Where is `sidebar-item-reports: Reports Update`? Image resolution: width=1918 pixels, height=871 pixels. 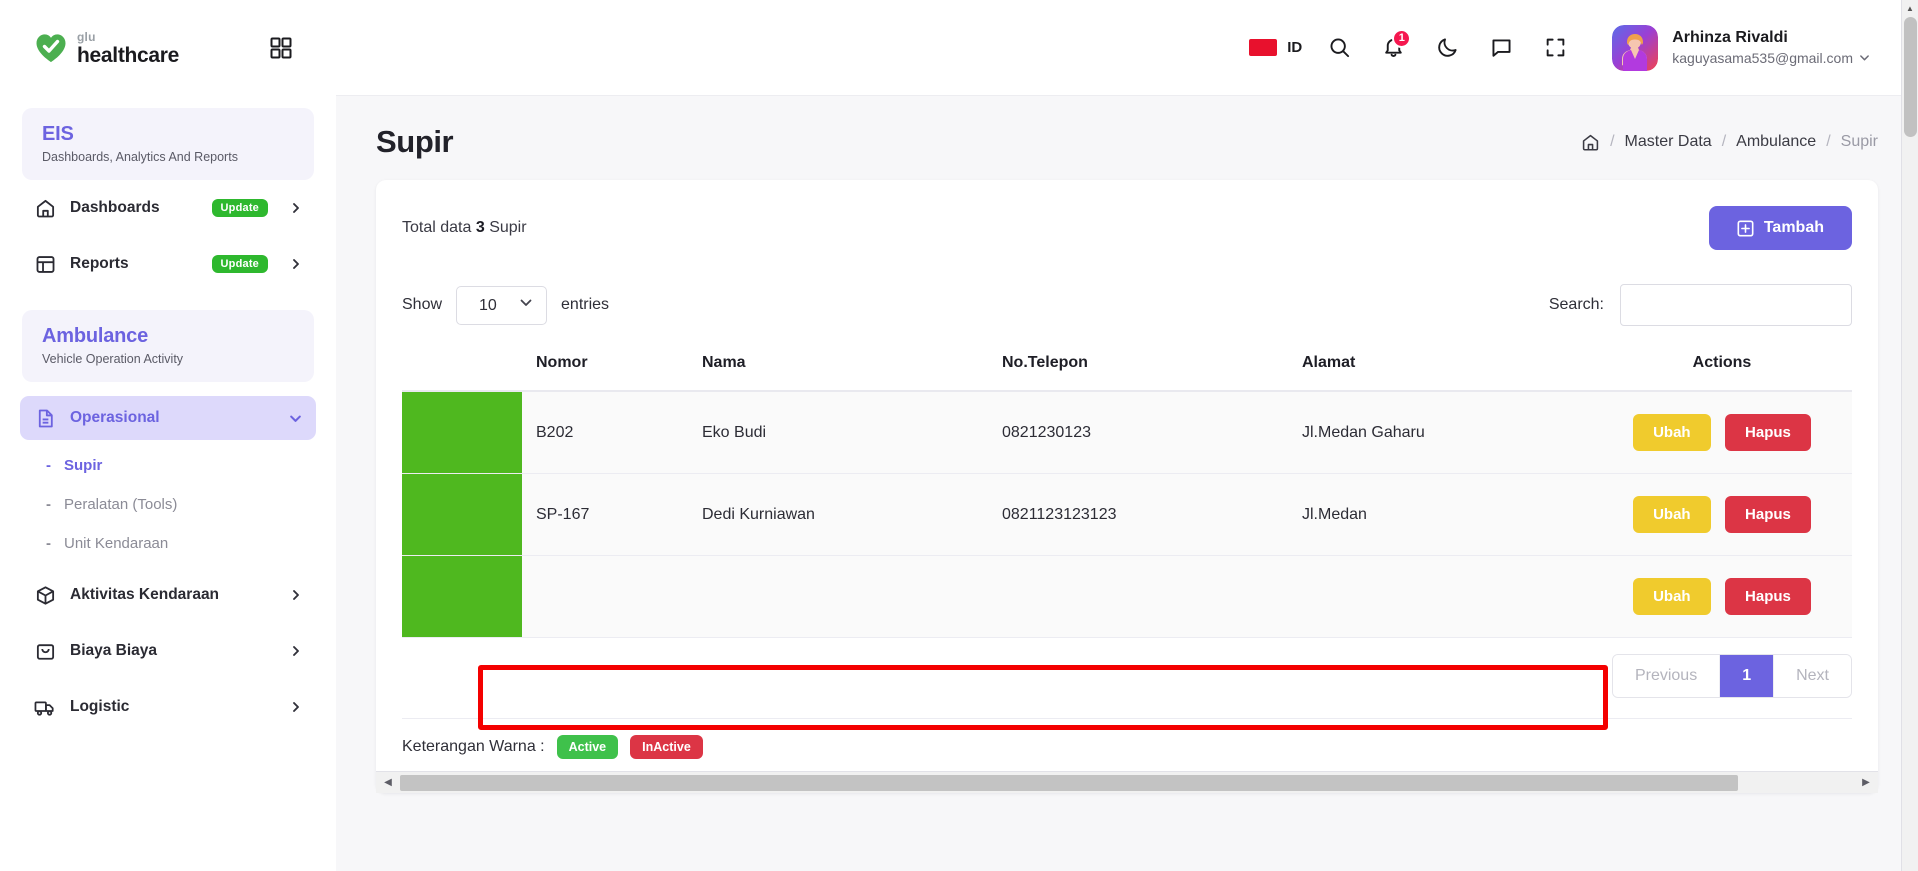
sidebar-item-reports: Reports Update is located at coordinates (168, 264).